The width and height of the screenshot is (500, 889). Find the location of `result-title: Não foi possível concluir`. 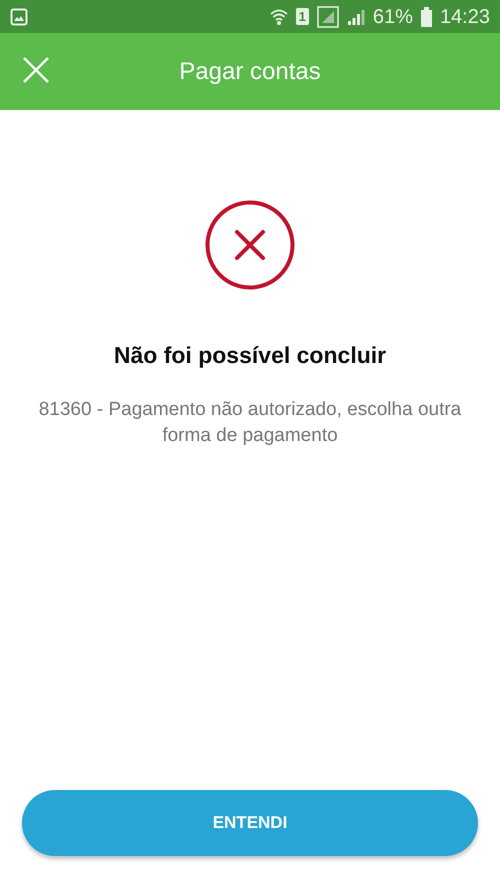

result-title: Não foi possível concluir is located at coordinates (250, 355).